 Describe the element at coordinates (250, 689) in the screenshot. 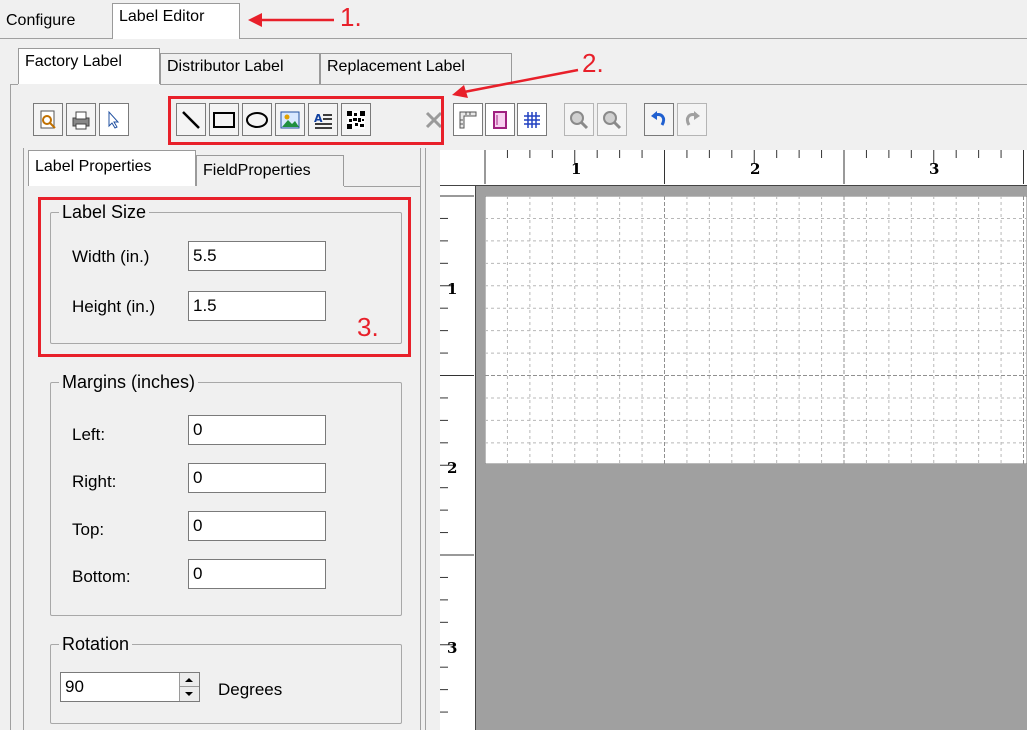

I see `degrees-label: Degrees` at that location.